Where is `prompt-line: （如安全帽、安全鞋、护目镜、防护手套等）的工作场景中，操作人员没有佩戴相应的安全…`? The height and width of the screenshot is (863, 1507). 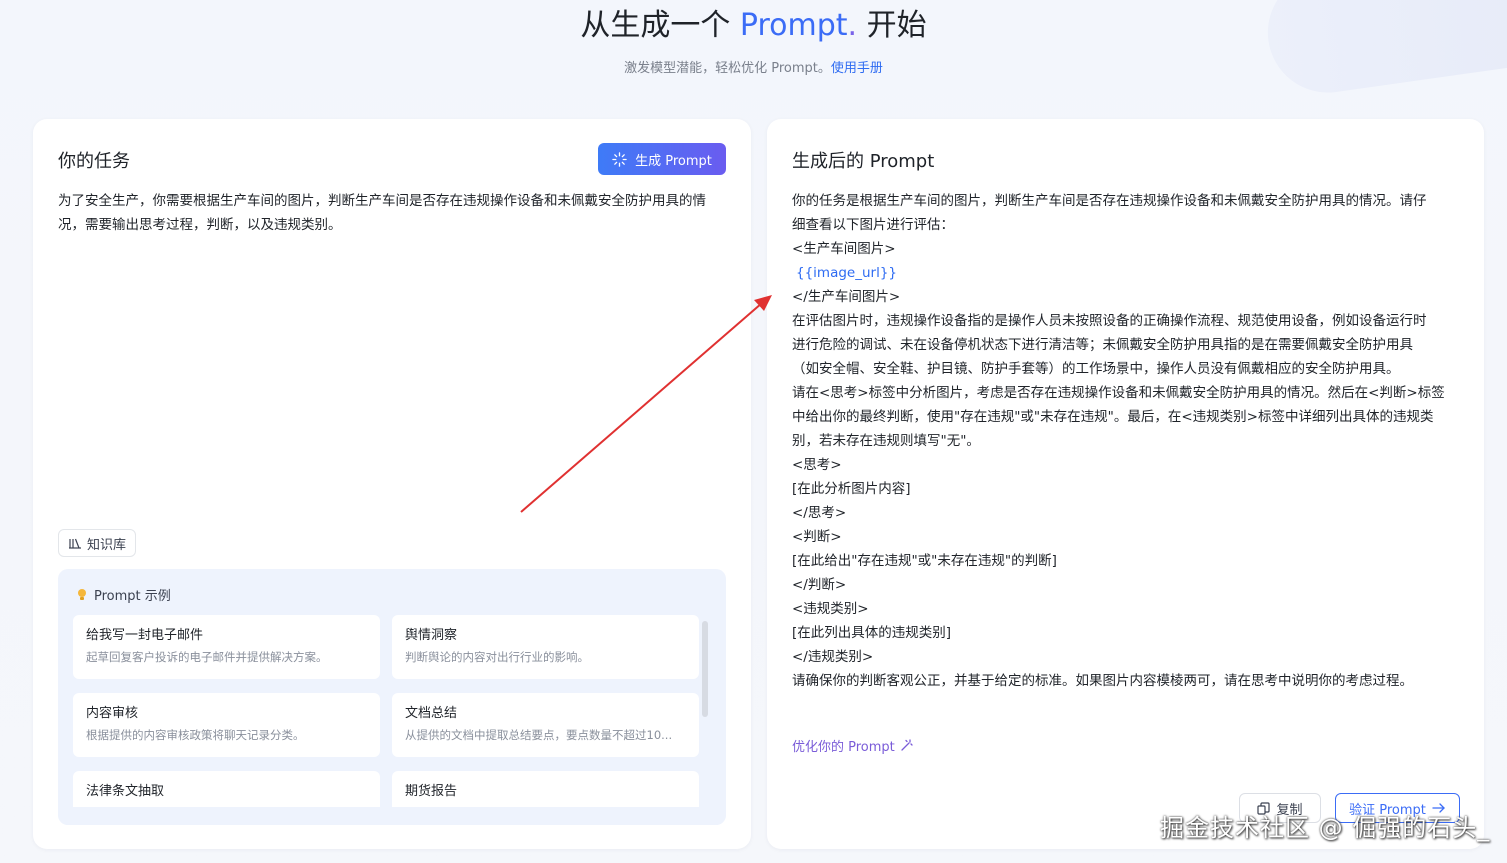
prompt-line: （如安全帽、安全鞋、护目镜、防护手套等）的工作场景中，操作人员没有佩戴相应的安全… is located at coordinates (1096, 369).